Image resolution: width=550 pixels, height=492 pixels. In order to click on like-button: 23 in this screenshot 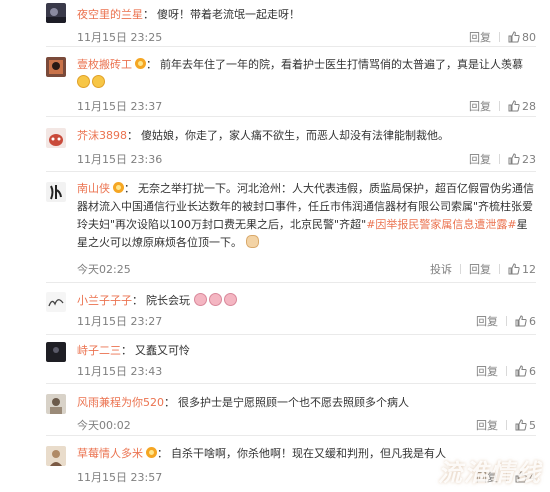, I will do `click(522, 159)`.